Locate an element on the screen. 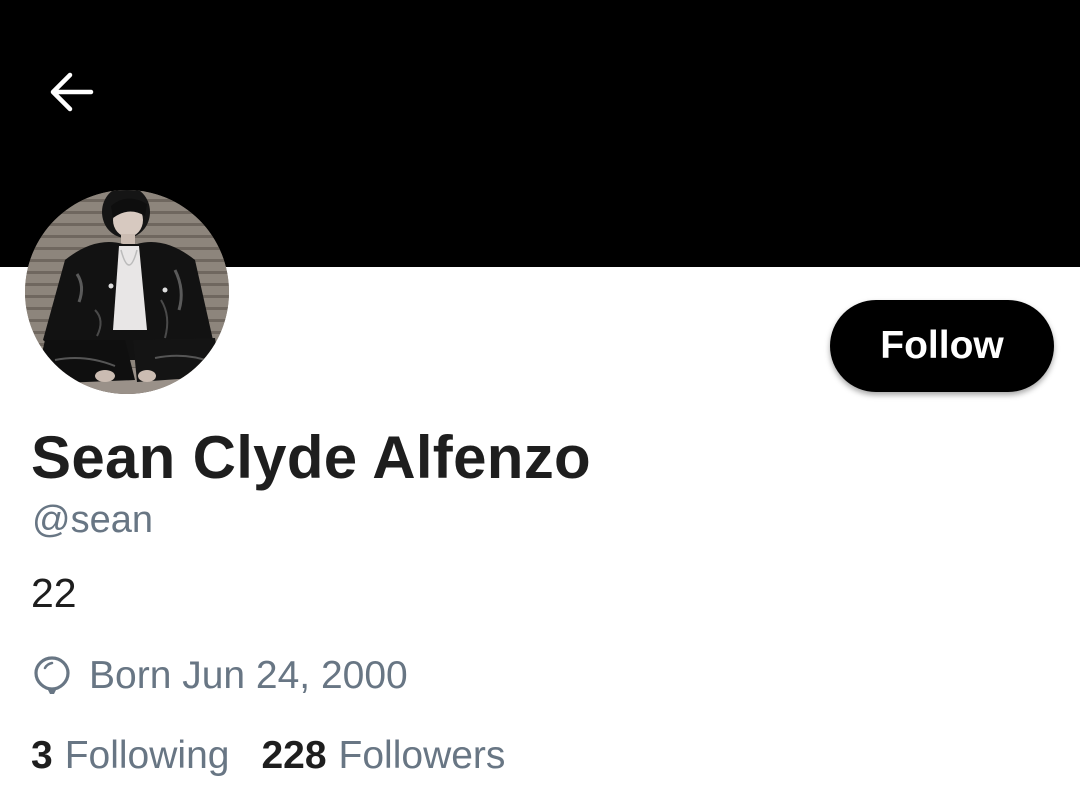 Image resolution: width=1080 pixels, height=793 pixels. follow-button: Follow is located at coordinates (942, 346).